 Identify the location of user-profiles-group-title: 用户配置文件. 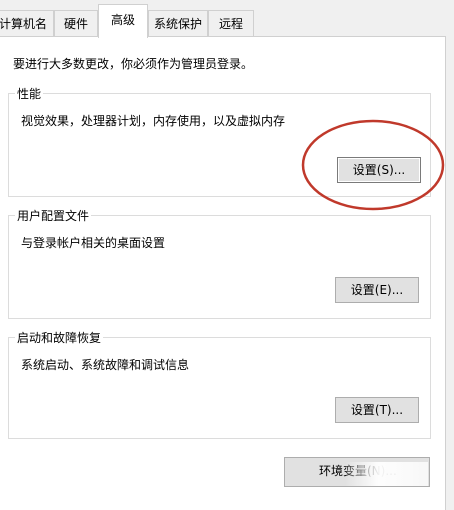
(53, 215).